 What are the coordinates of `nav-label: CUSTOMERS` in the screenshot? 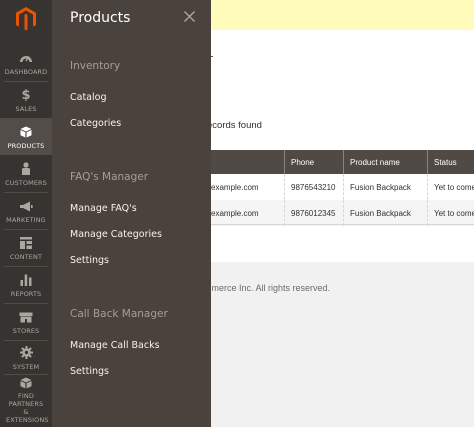 It's located at (26, 182).